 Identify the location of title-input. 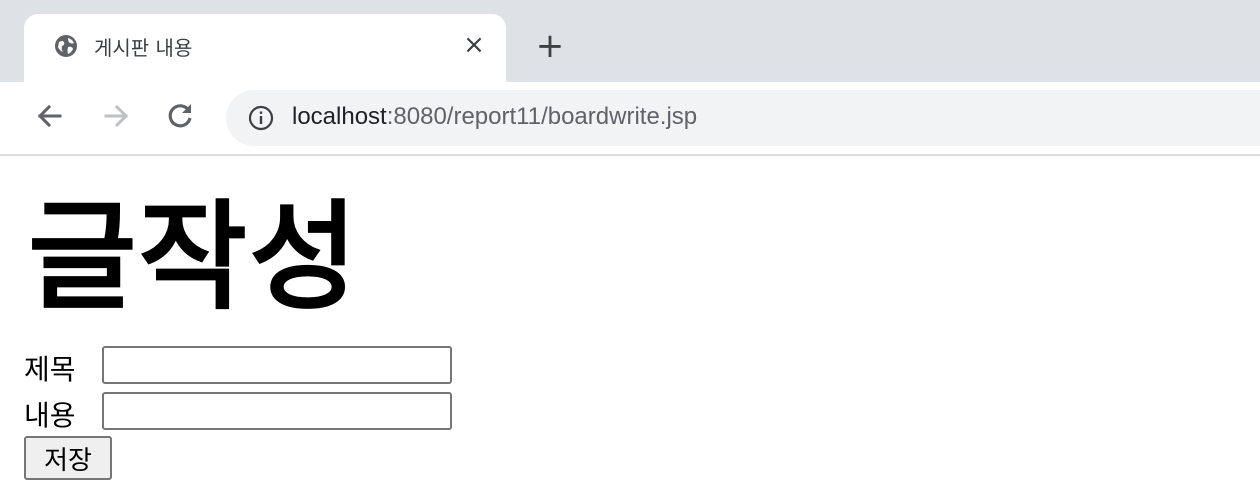
(277, 365).